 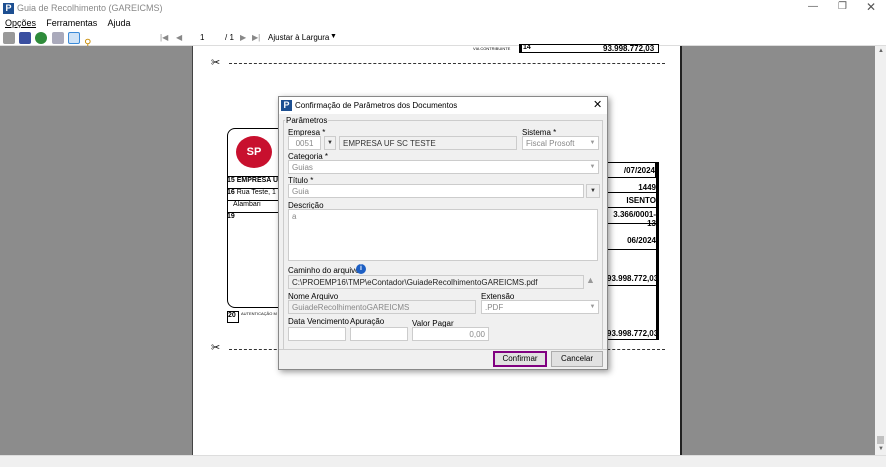 What do you see at coordinates (333, 36) in the screenshot?
I see `chevron-down-icon: ▼` at bounding box center [333, 36].